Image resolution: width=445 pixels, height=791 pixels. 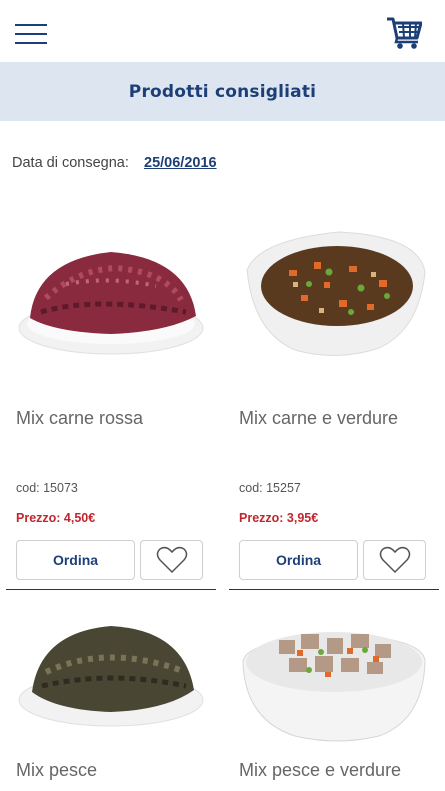 What do you see at coordinates (47, 488) in the screenshot?
I see `product-code: cod: 15073` at bounding box center [47, 488].